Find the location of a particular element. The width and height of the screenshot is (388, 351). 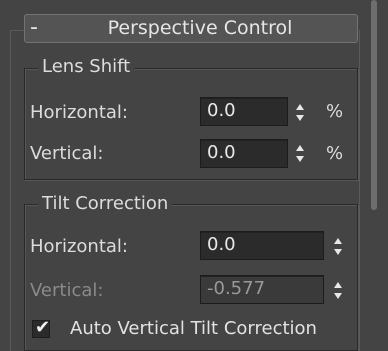

lens-shift-horizontal-label: Horizontal: is located at coordinates (79, 112).